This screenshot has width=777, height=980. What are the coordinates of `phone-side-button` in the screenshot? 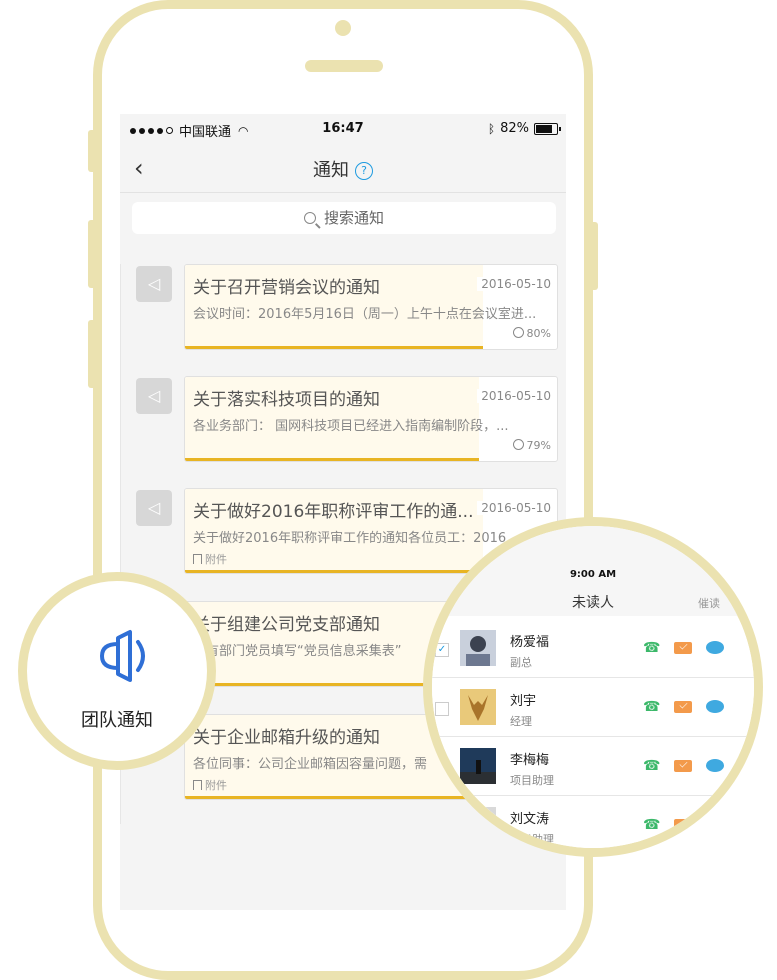 It's located at (92, 151).